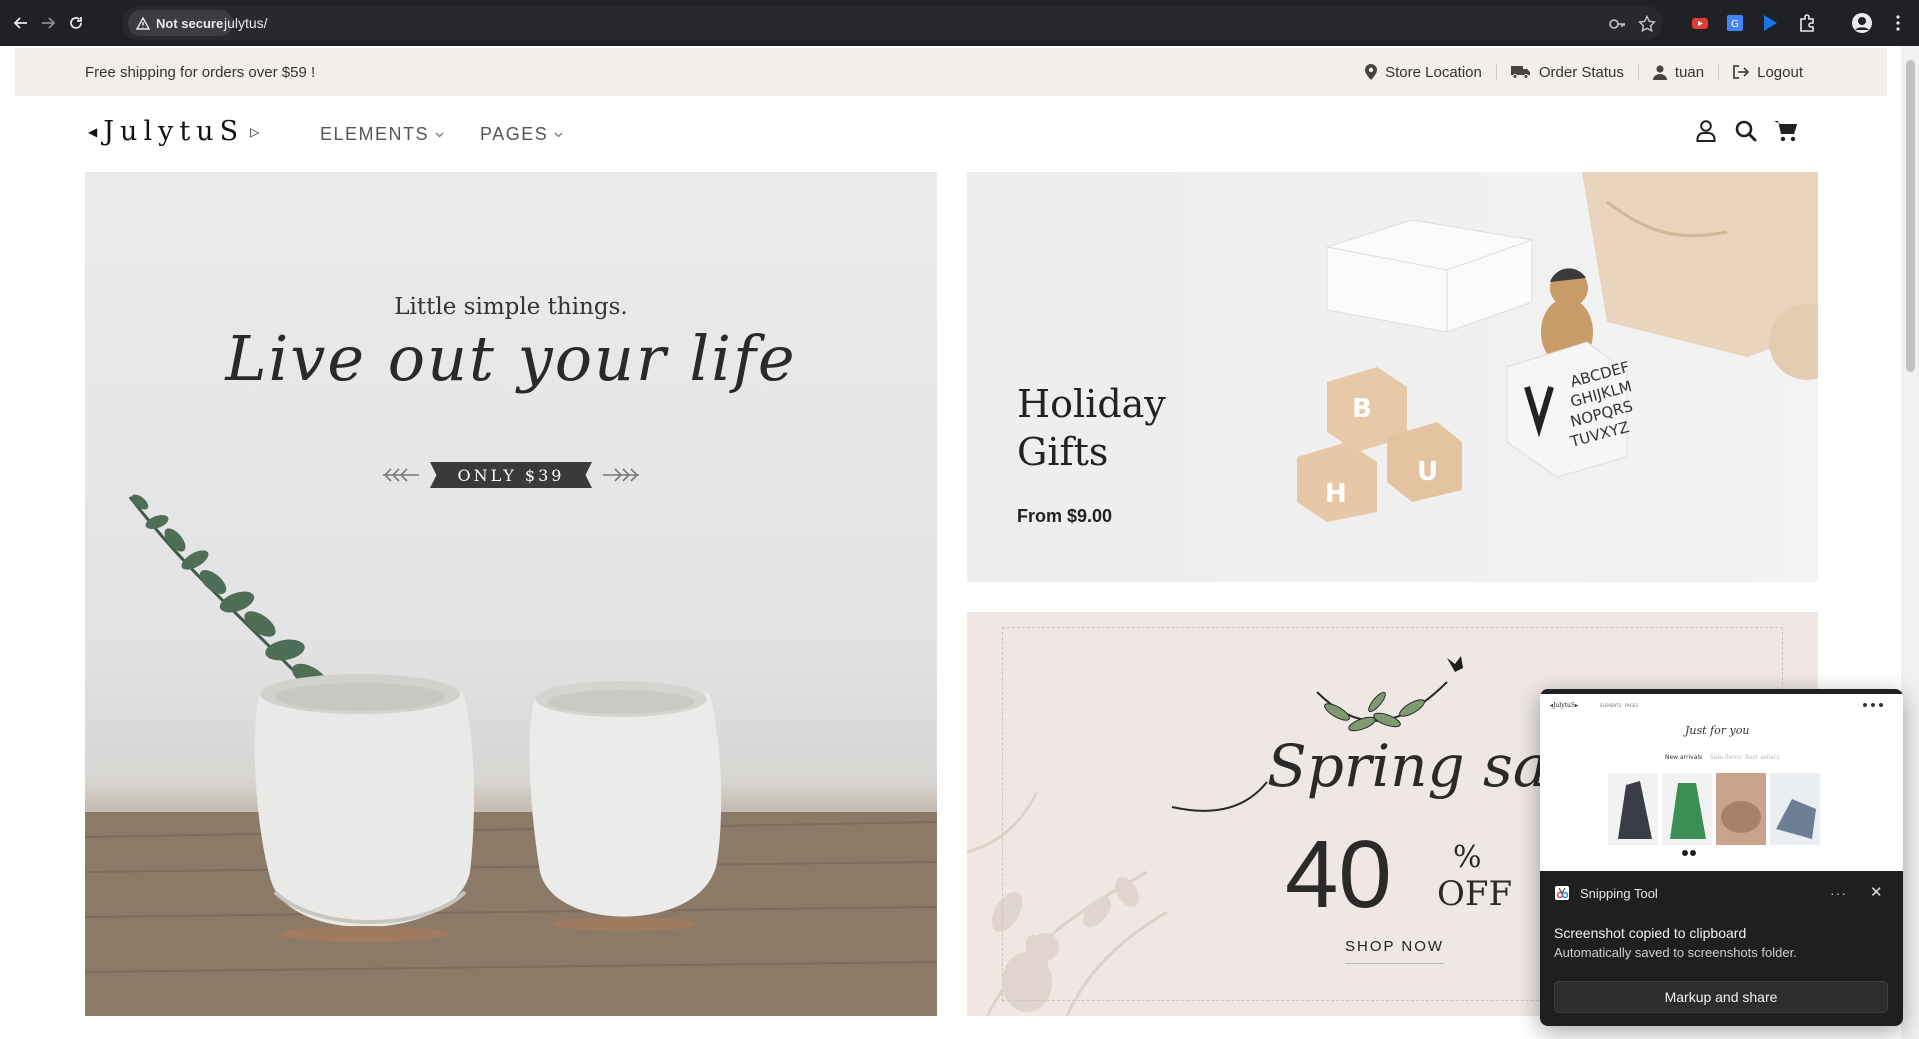  I want to click on logo-left-triangle: ◀, so click(93, 131).